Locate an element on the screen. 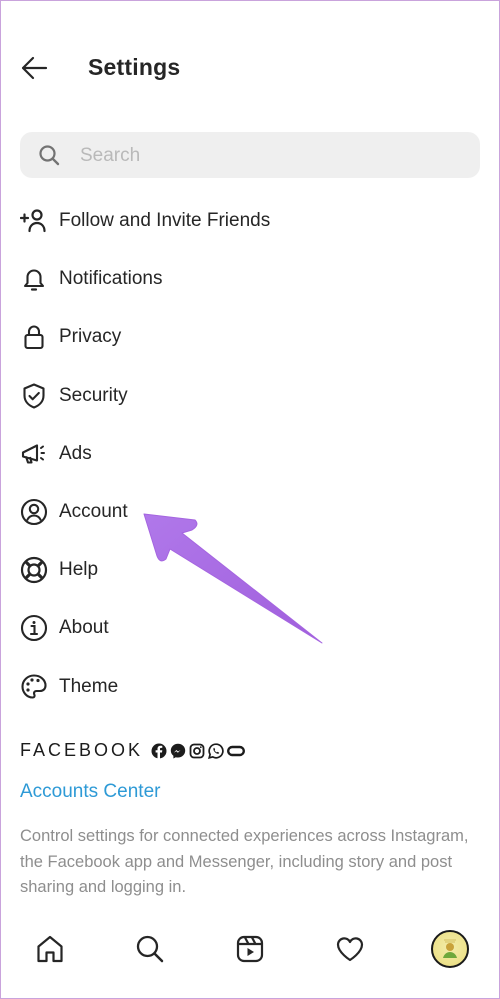  header: Settings is located at coordinates (250, 68).